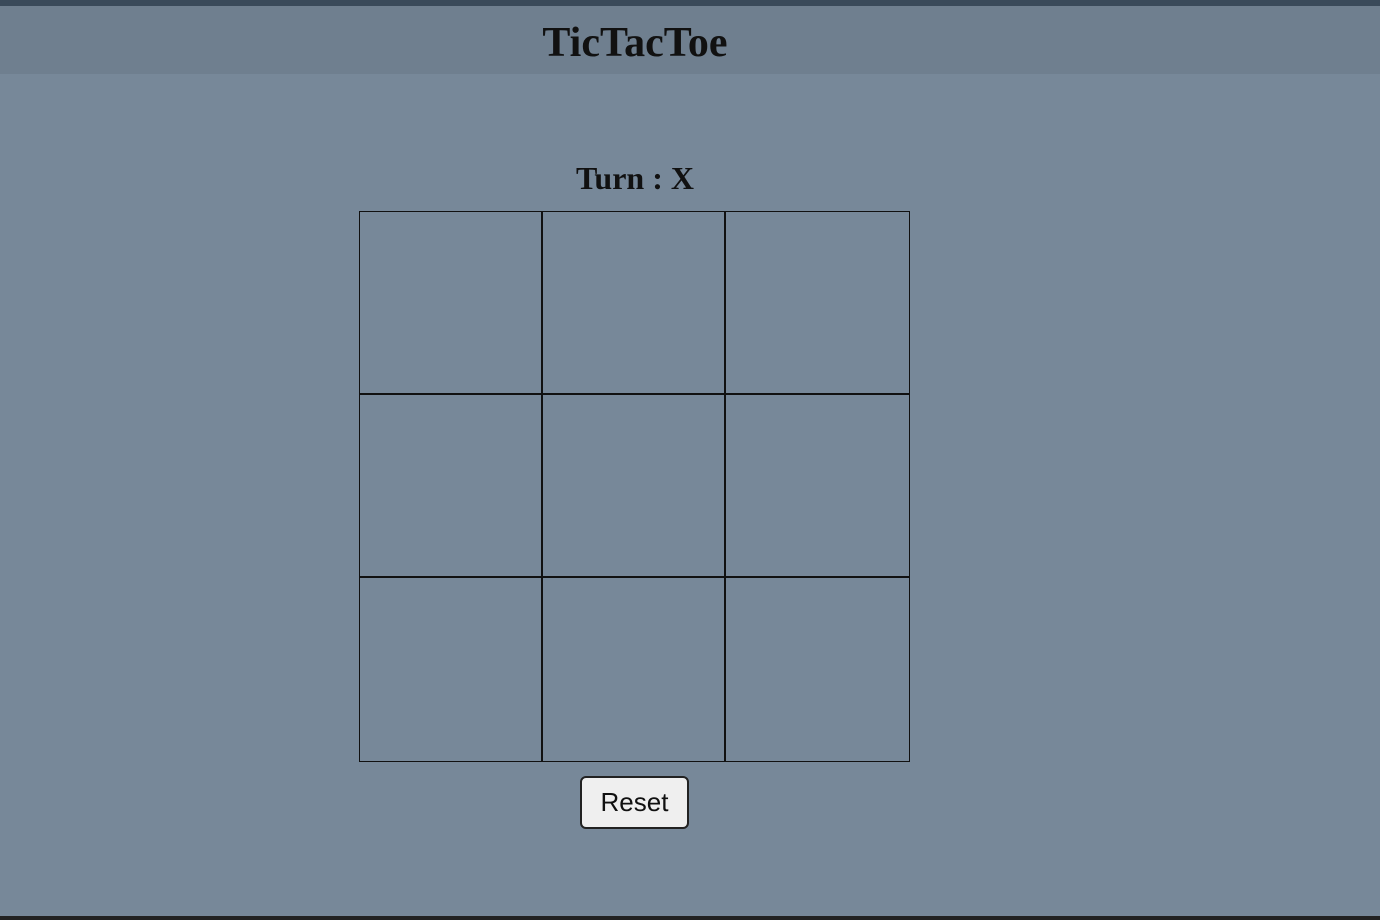  Describe the element at coordinates (635, 43) in the screenshot. I see `page-title: TicTacToe` at that location.